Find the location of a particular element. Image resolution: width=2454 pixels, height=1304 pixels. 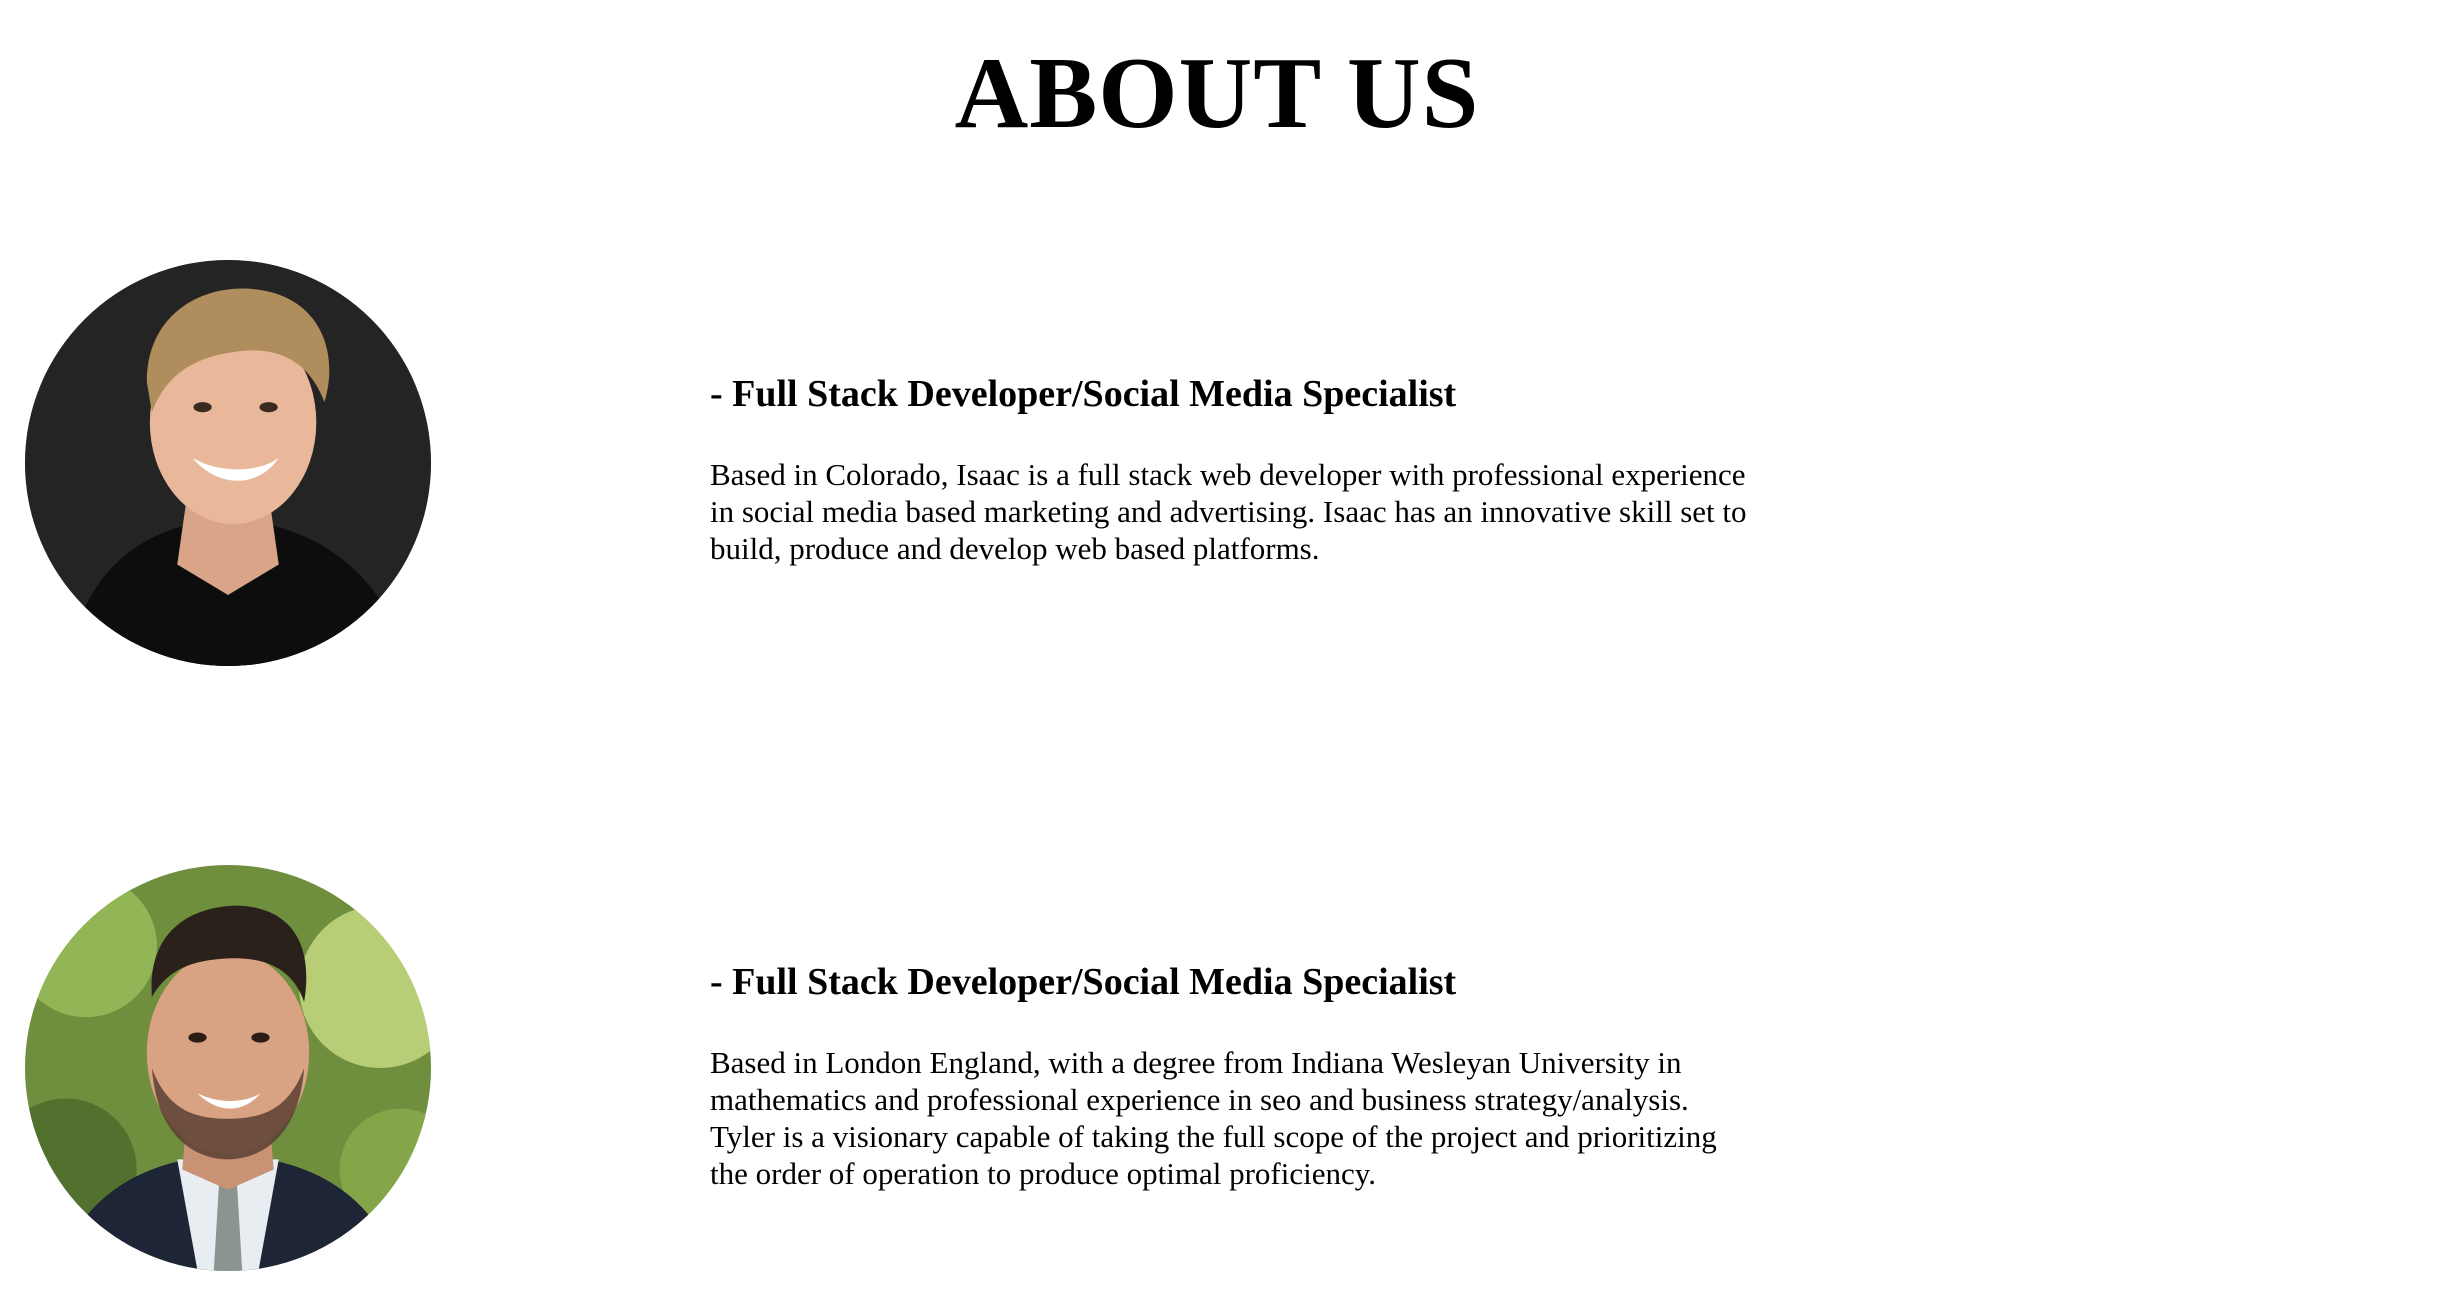

page-title: ABOUT US is located at coordinates (1217, 93).